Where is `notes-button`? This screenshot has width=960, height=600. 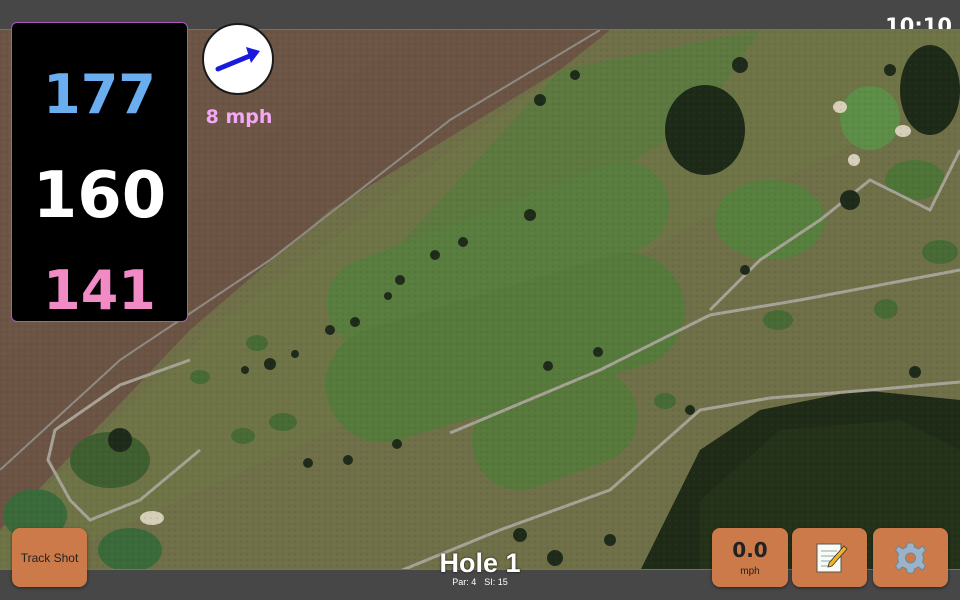
notes-button is located at coordinates (829, 557).